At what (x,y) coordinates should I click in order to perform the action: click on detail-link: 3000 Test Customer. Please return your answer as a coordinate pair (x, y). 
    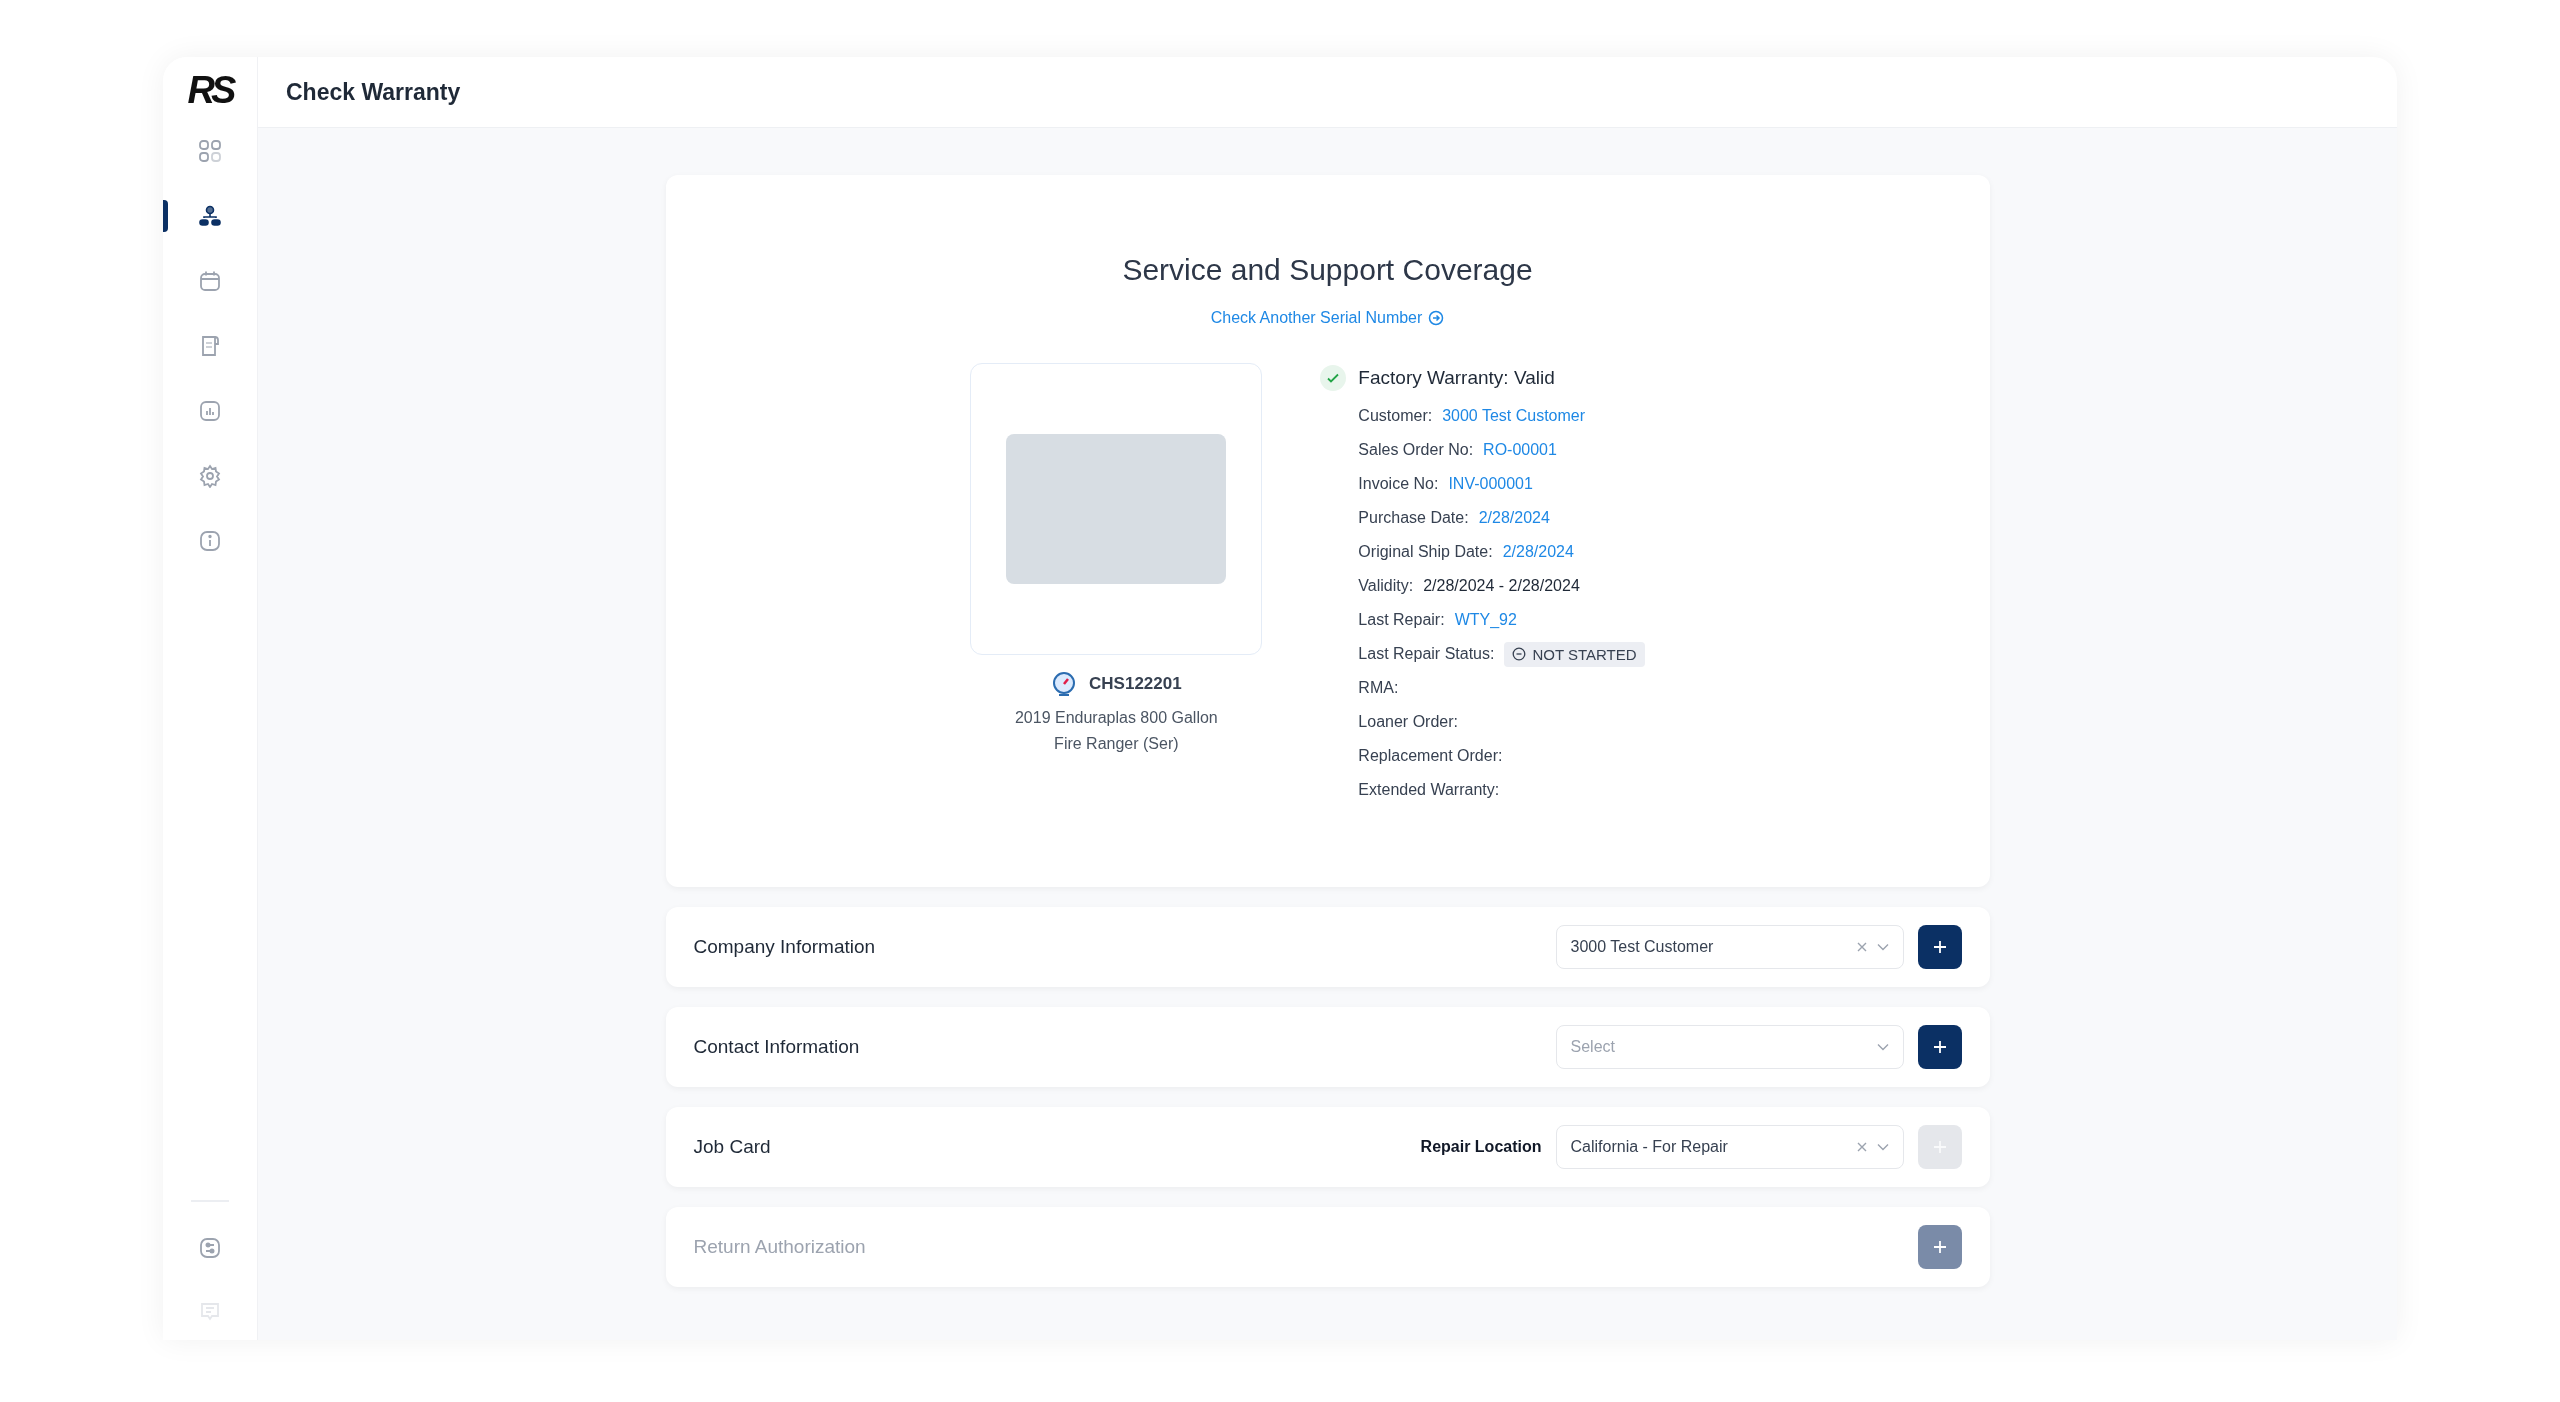
    Looking at the image, I should click on (1514, 416).